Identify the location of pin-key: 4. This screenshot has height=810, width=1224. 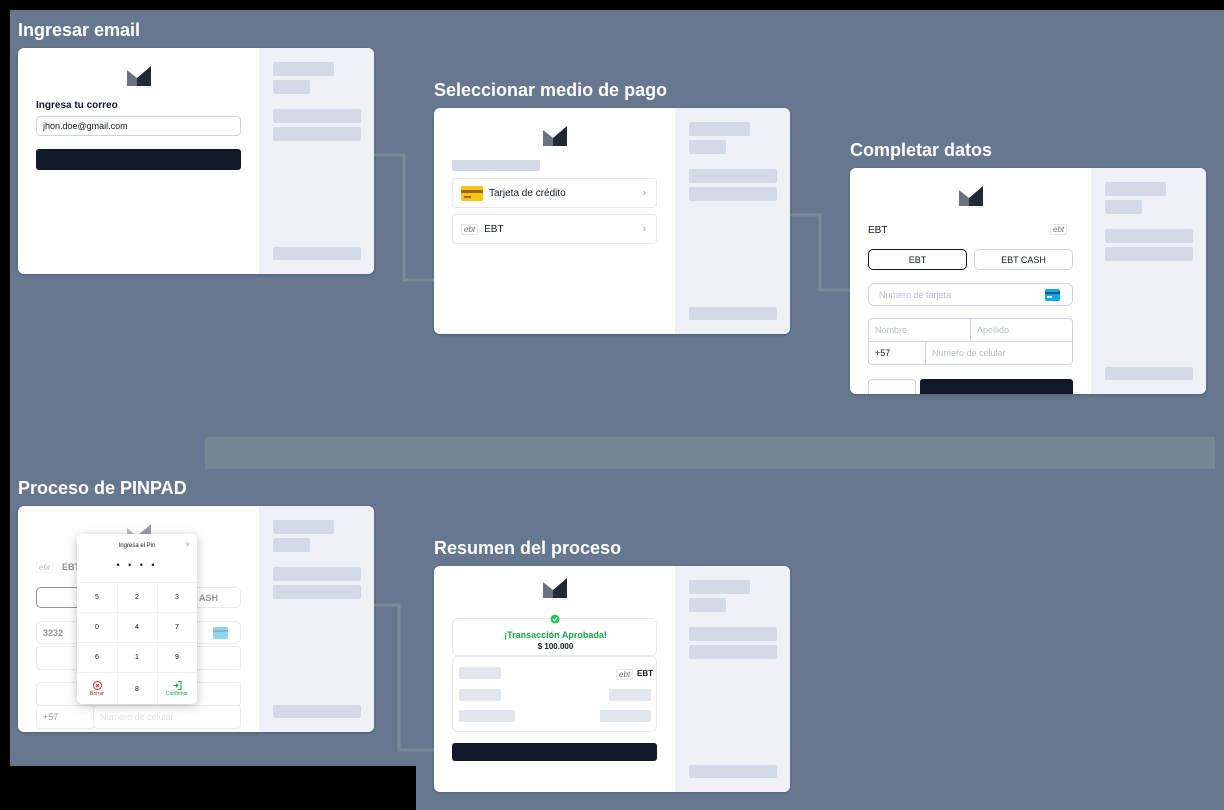
(137, 627).